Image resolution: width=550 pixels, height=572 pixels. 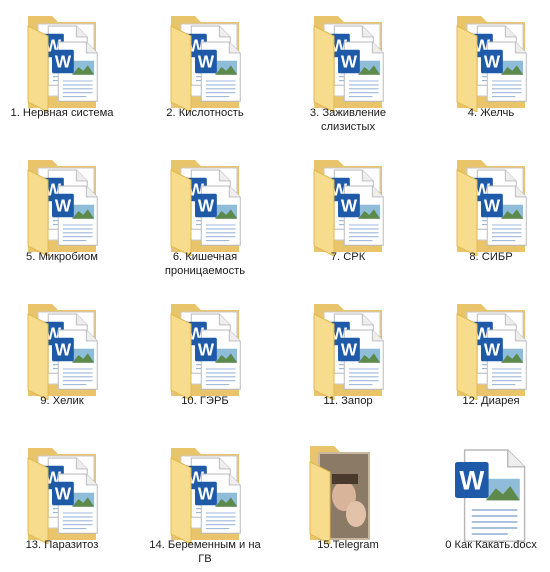 I want to click on folder-item: 15.Telegram, so click(x=348, y=503).